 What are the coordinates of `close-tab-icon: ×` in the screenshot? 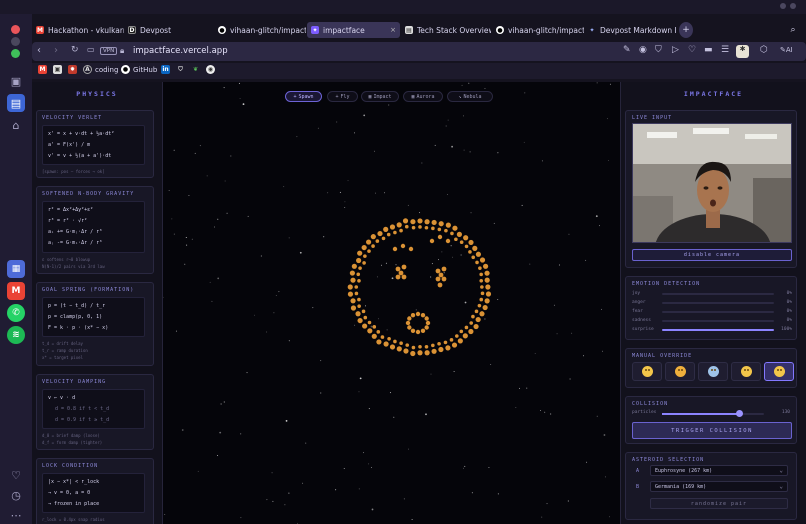 It's located at (393, 30).